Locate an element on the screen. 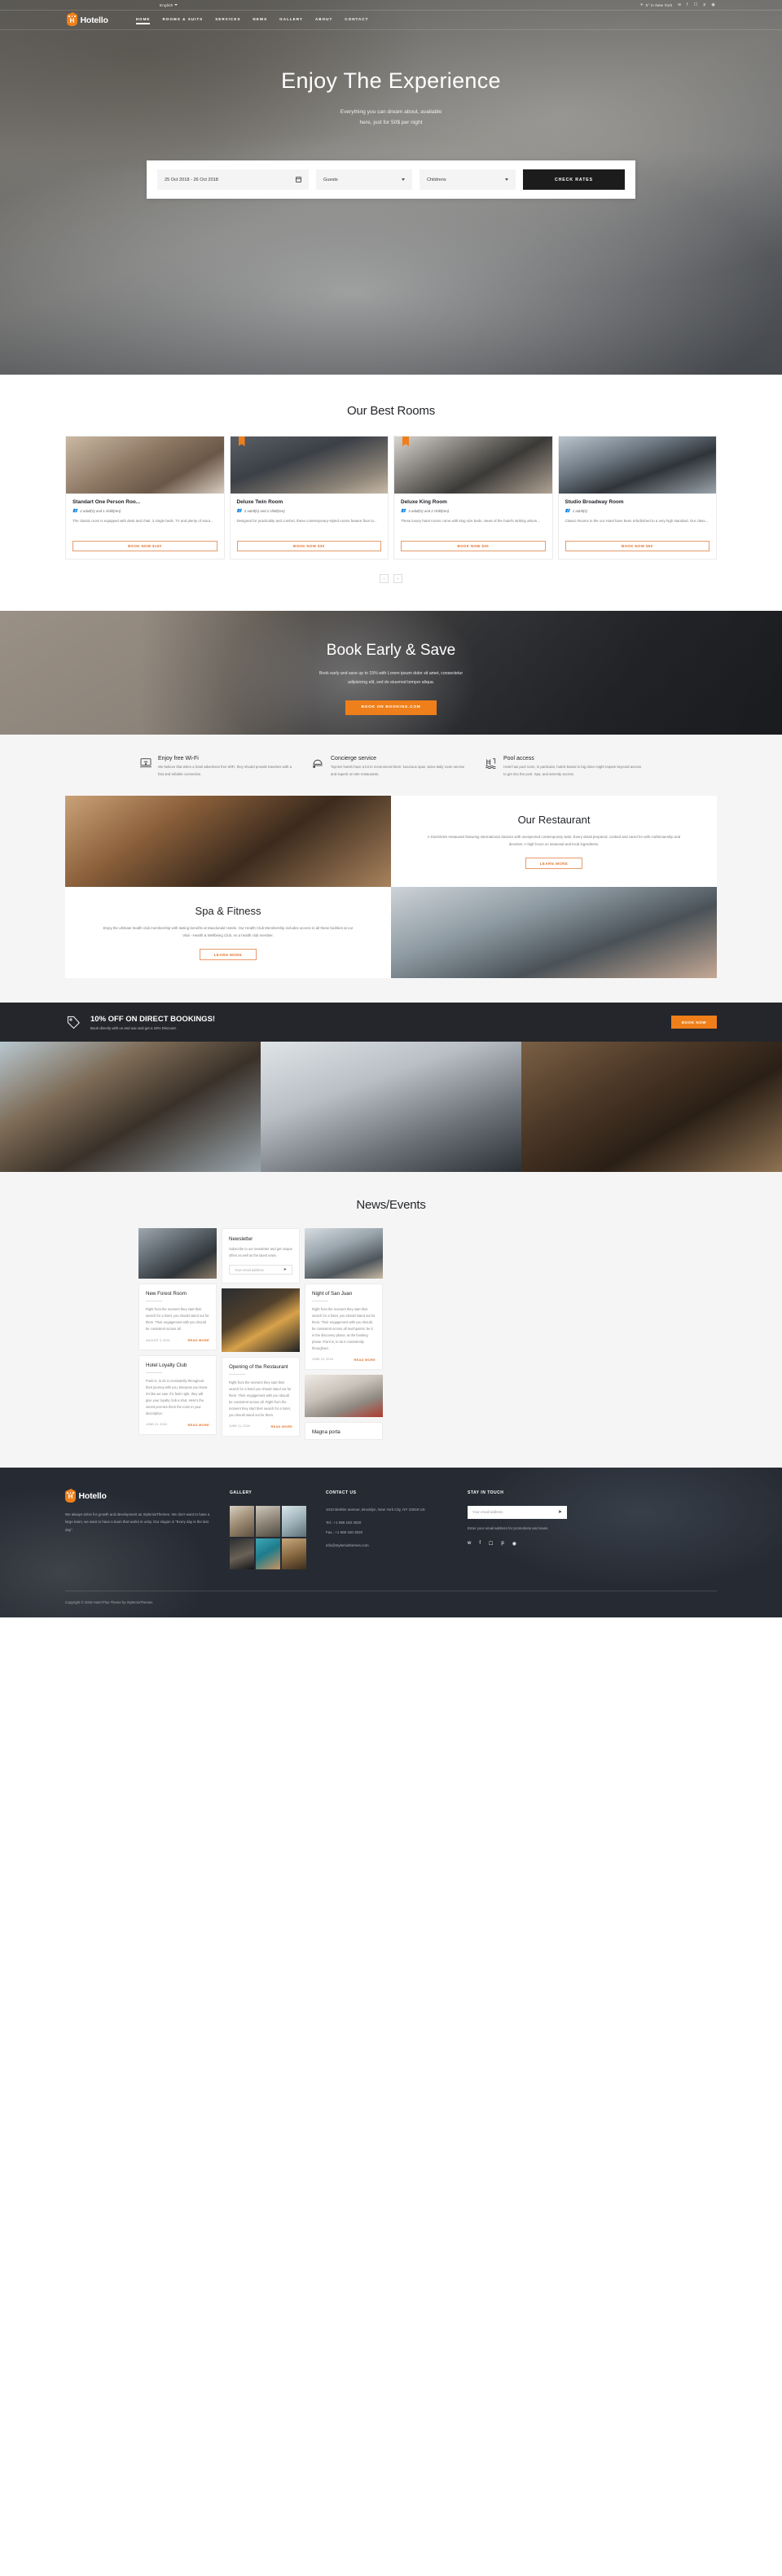  carousel-prev-button: ‹ is located at coordinates (384, 578).